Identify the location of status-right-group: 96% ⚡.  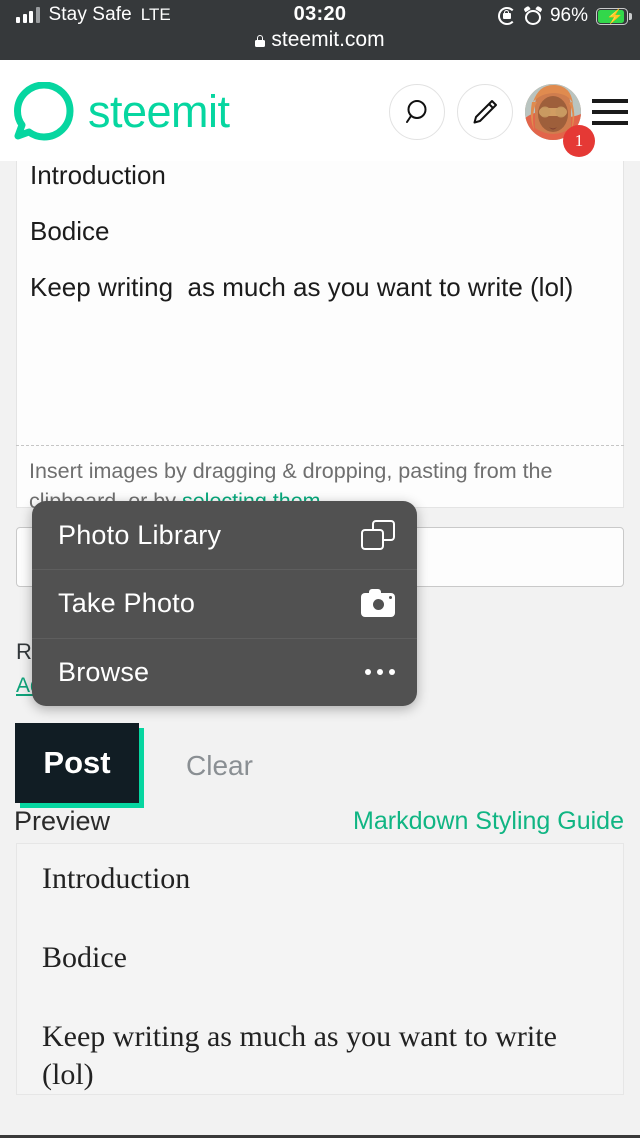
(564, 16).